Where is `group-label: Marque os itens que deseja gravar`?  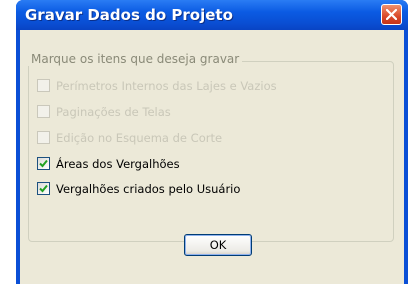
group-label: Marque os itens que deseja gravar is located at coordinates (135, 59).